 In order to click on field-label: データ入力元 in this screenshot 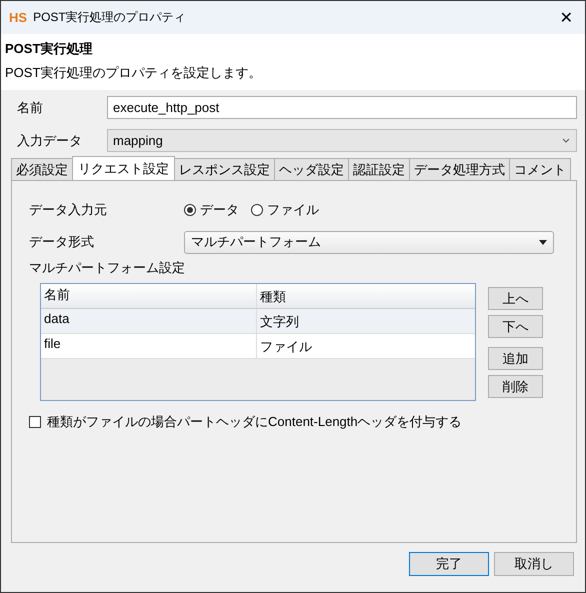, I will do `click(68, 210)`.